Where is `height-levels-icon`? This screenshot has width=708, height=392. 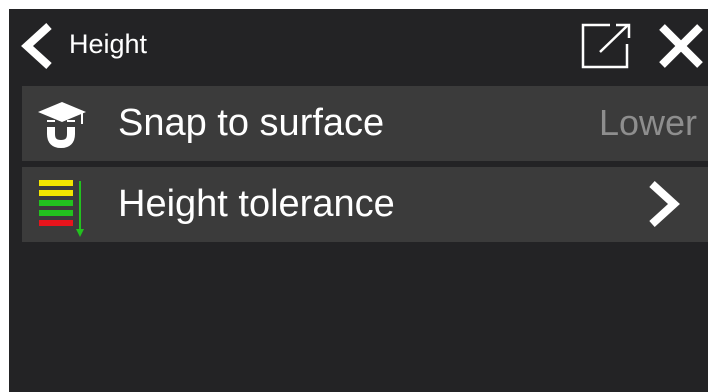 height-levels-icon is located at coordinates (61, 208).